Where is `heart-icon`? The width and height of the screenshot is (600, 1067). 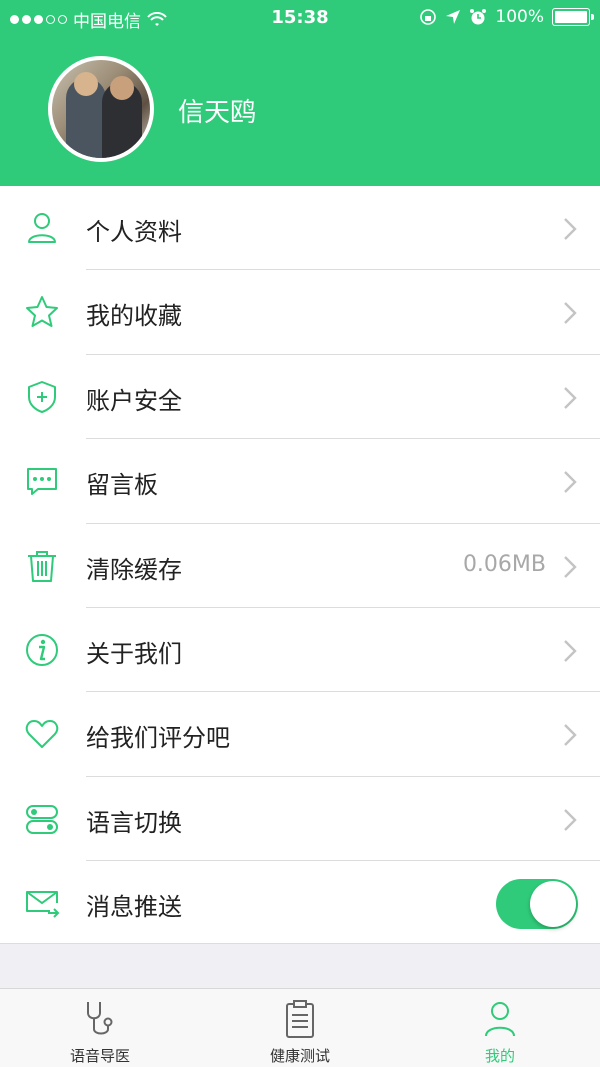
heart-icon is located at coordinates (42, 734).